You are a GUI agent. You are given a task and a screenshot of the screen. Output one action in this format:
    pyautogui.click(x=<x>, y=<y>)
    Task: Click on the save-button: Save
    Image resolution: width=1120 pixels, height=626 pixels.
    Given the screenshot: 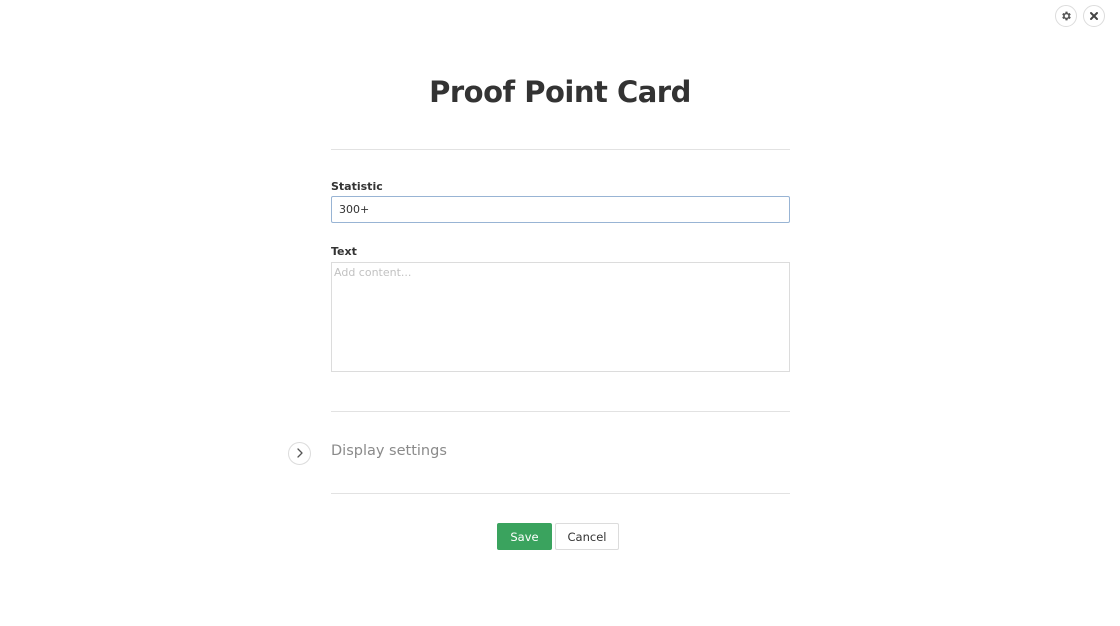 What is the action you would take?
    pyautogui.click(x=524, y=536)
    